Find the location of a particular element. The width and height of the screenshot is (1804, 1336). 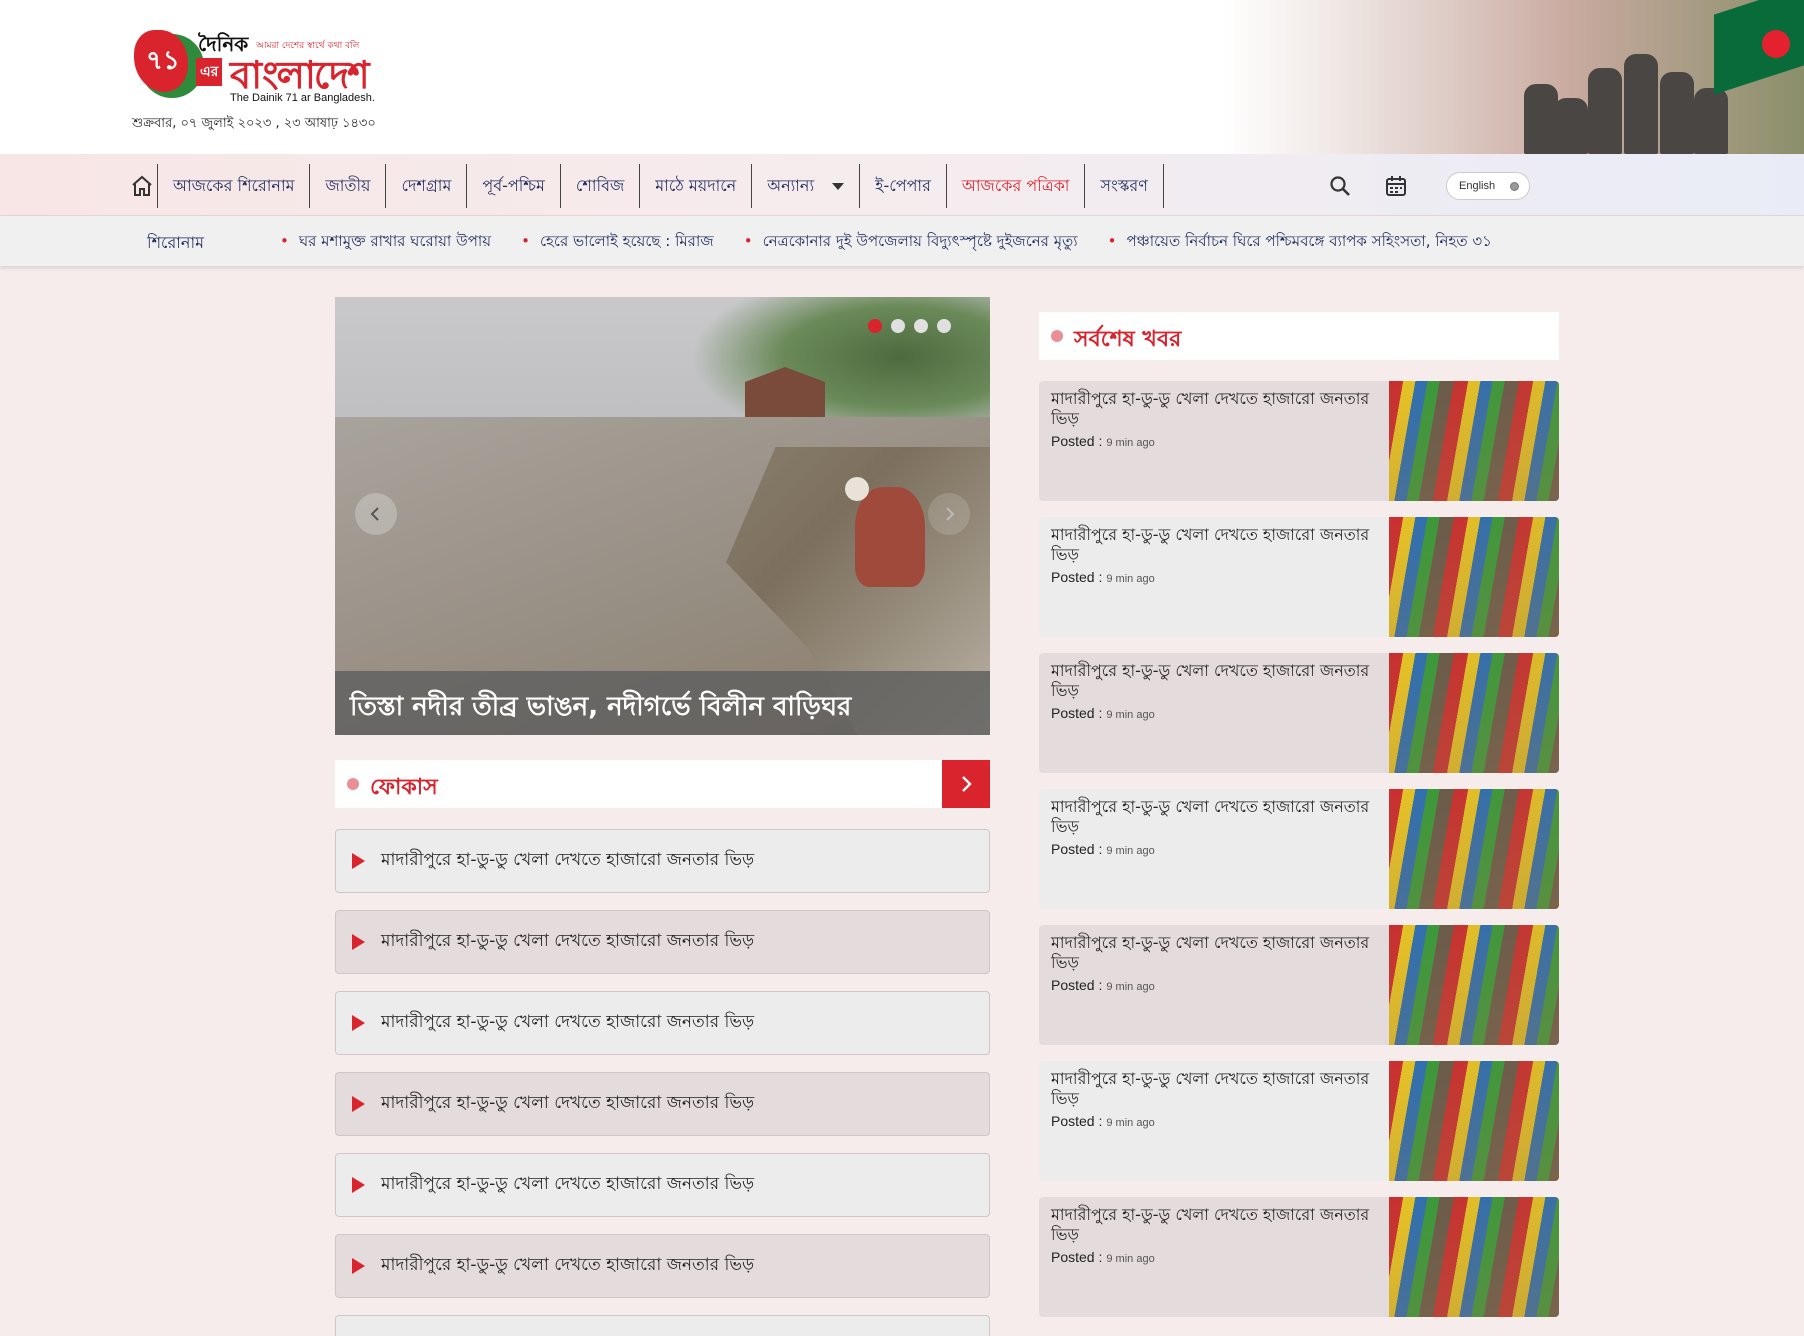

nav-item-todays-paper: আজকের পত্রিকা is located at coordinates (1016, 186).